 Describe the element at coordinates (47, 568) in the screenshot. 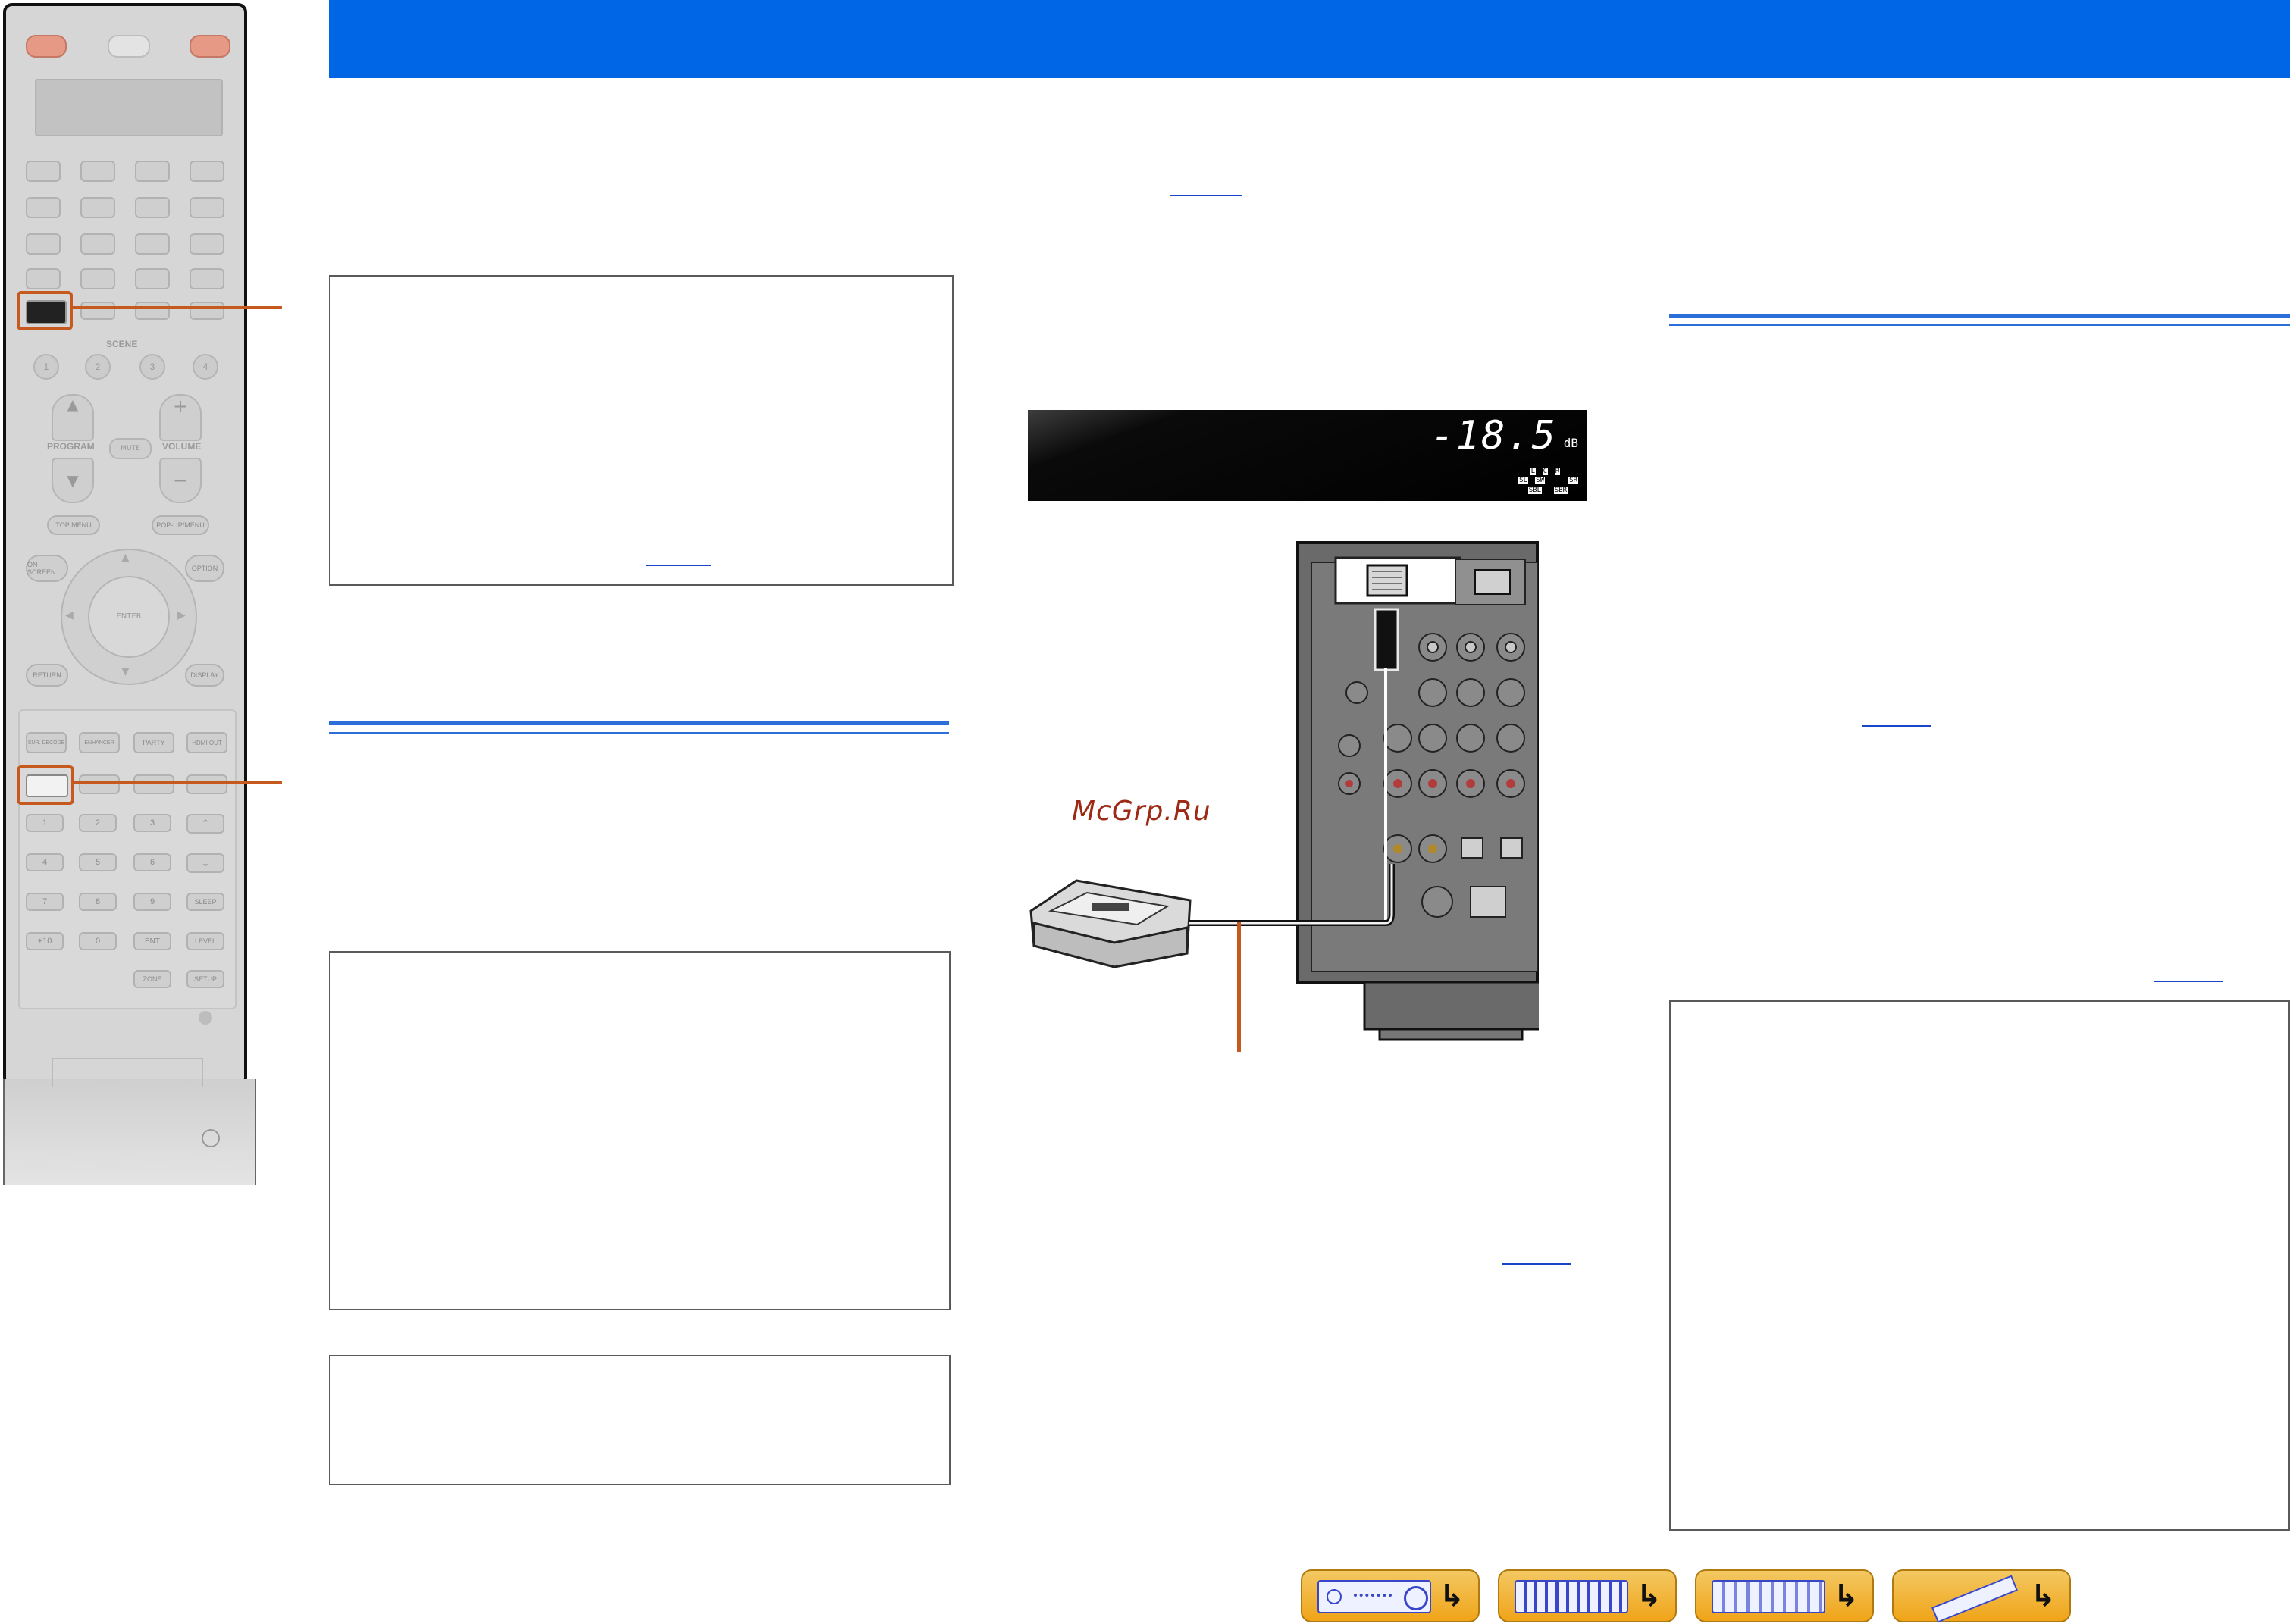

I see `on-screen-button: ON SCREEN` at that location.